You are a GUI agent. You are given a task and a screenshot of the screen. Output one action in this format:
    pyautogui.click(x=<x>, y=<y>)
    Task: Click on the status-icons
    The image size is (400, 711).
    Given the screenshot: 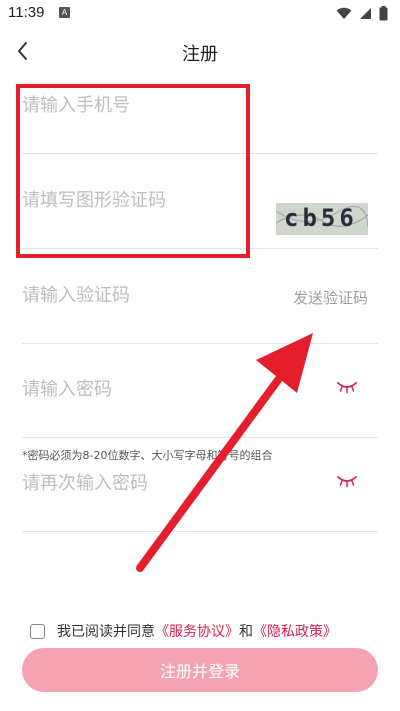 What is the action you would take?
    pyautogui.click(x=362, y=13)
    